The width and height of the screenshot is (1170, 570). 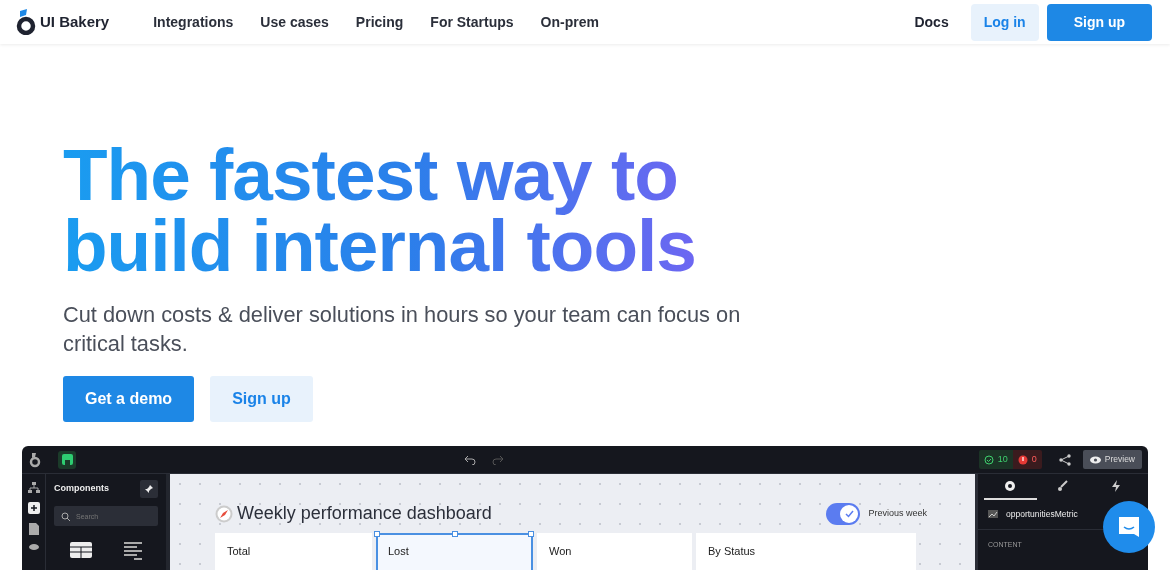 What do you see at coordinates (1099, 22) in the screenshot?
I see `signup-button: Sign up` at bounding box center [1099, 22].